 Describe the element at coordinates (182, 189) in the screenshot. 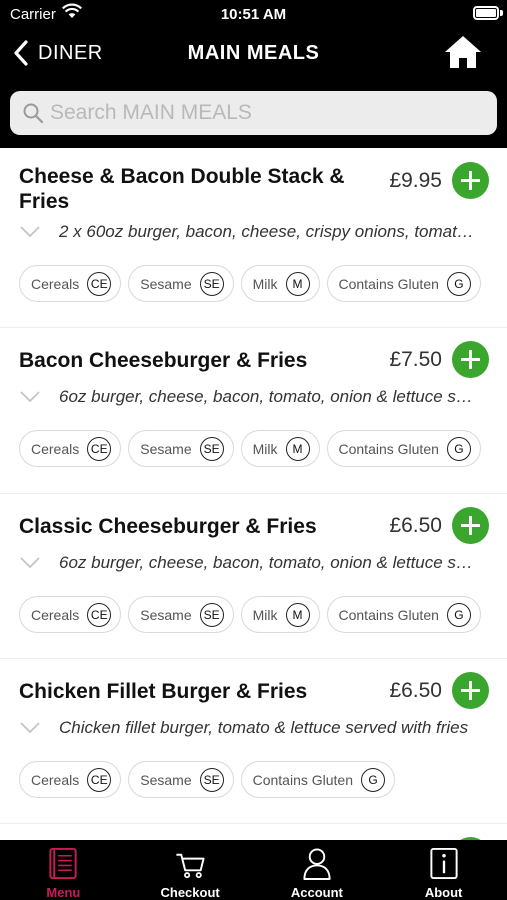

I see `item-name: Cheese & Bacon Double Stack & Fries` at that location.